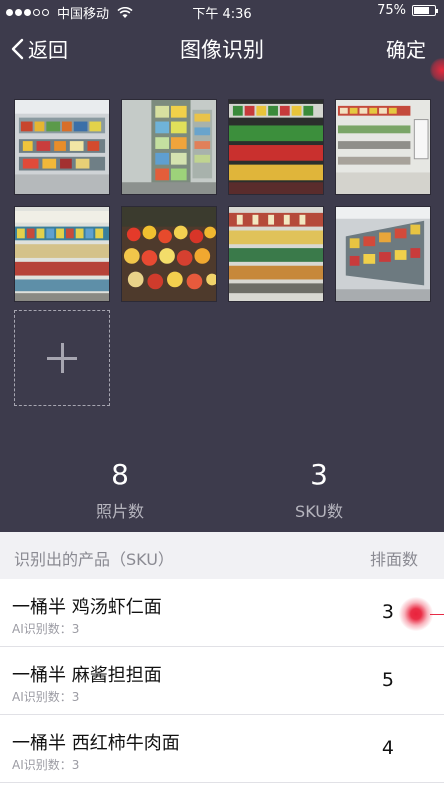  What do you see at coordinates (406, 48) in the screenshot?
I see `confirm-button: 确定` at bounding box center [406, 48].